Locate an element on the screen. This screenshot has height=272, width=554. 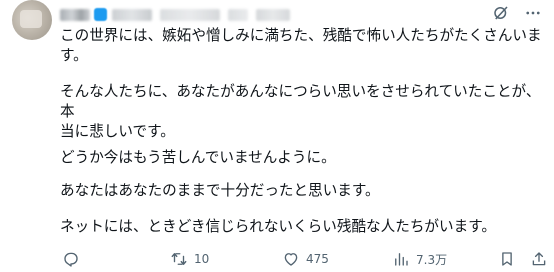
retweet-button: 10 is located at coordinates (189, 259).